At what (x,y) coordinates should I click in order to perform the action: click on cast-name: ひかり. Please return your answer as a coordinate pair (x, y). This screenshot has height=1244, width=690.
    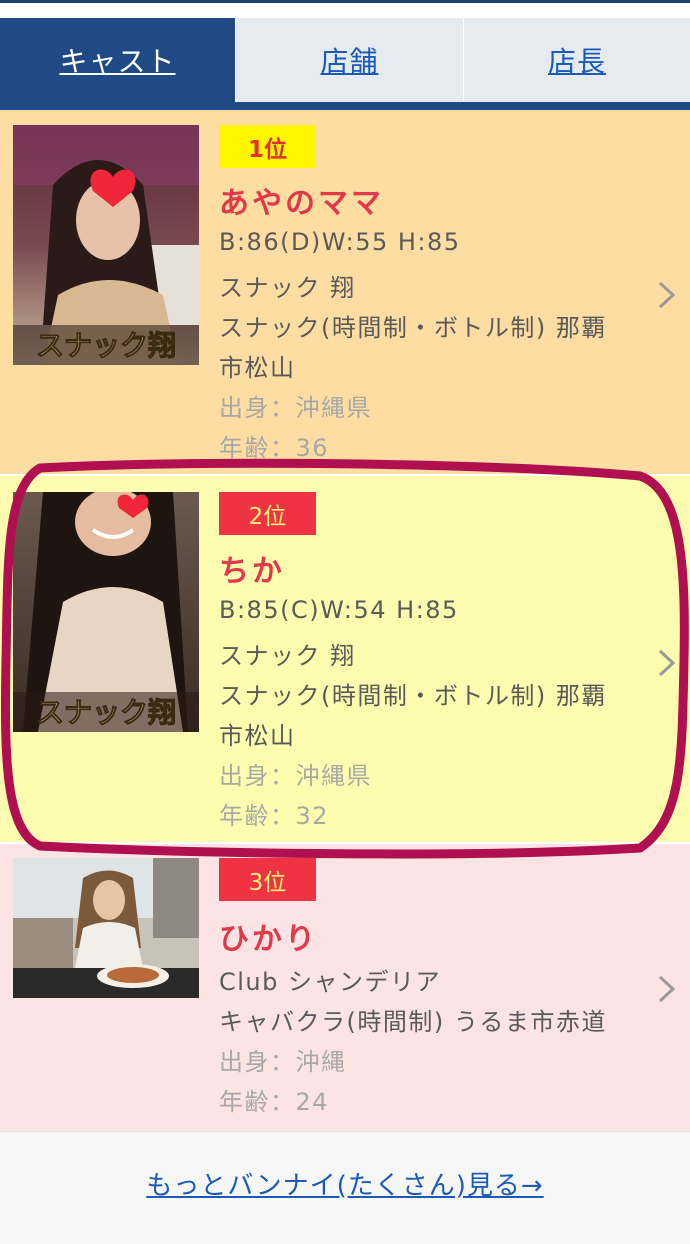
    Looking at the image, I should click on (268, 939).